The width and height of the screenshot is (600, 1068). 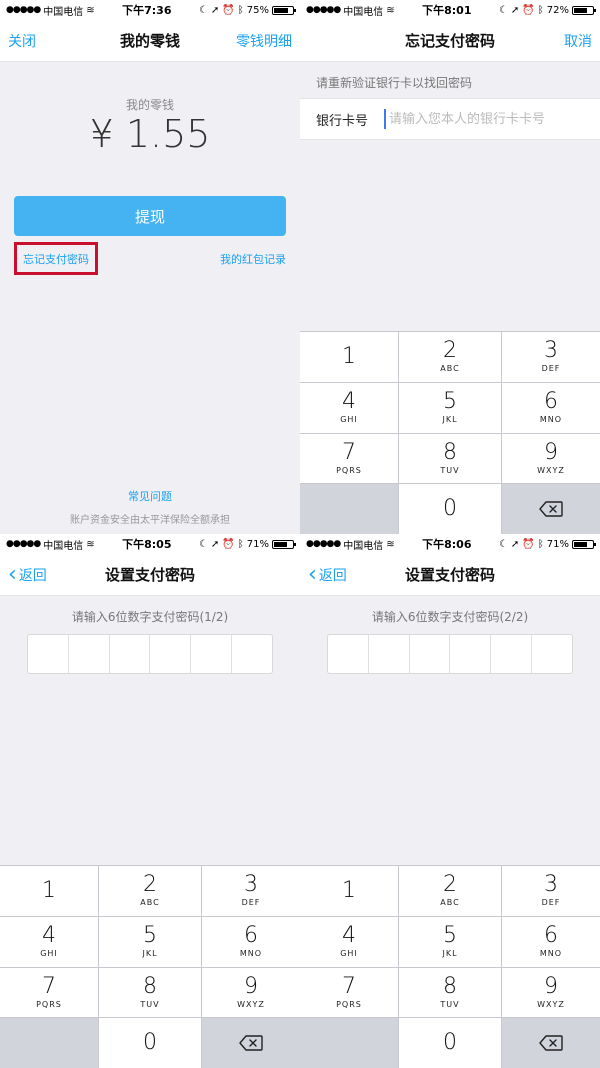 What do you see at coordinates (583, 544) in the screenshot?
I see `battery-icon` at bounding box center [583, 544].